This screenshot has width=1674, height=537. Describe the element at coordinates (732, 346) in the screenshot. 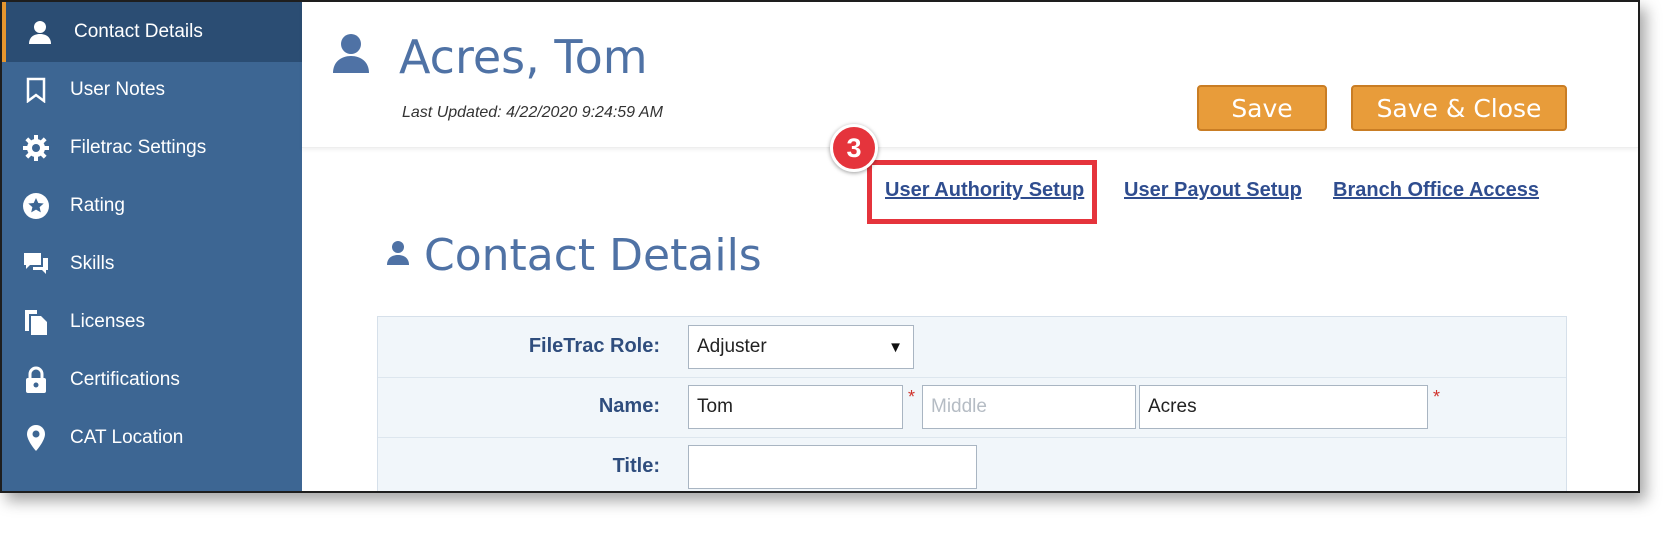

I see `role-select-value: Adjuster` at that location.